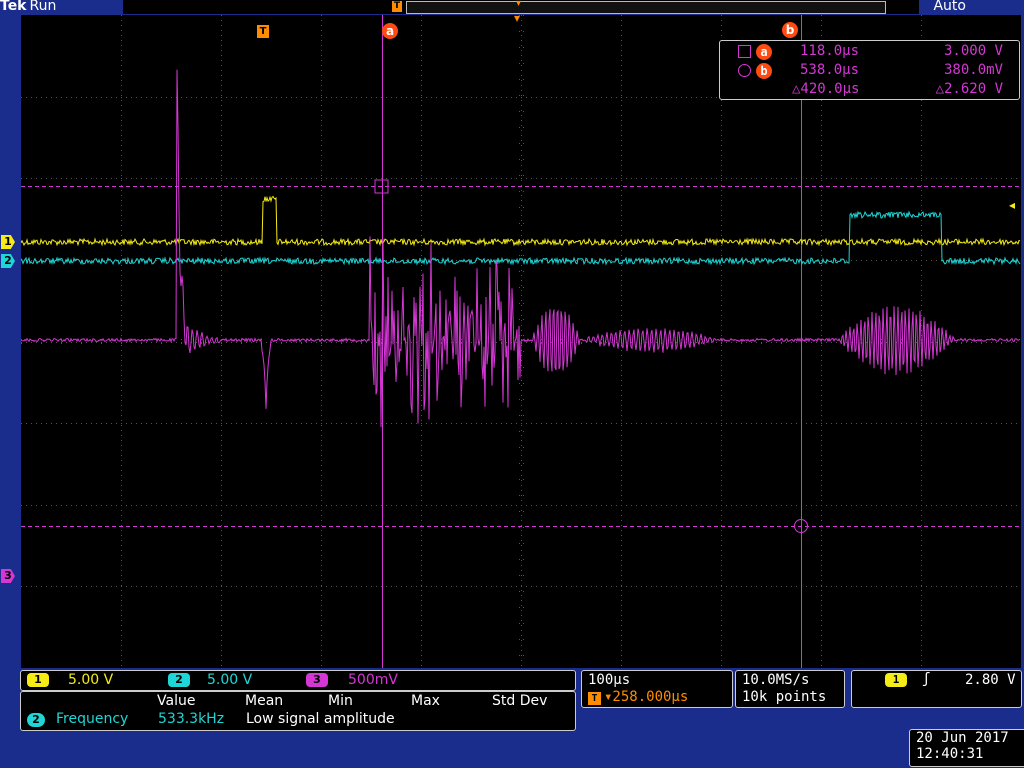  I want to click on date-time-box: 20 Jun 2017 12:40:31, so click(966, 748).